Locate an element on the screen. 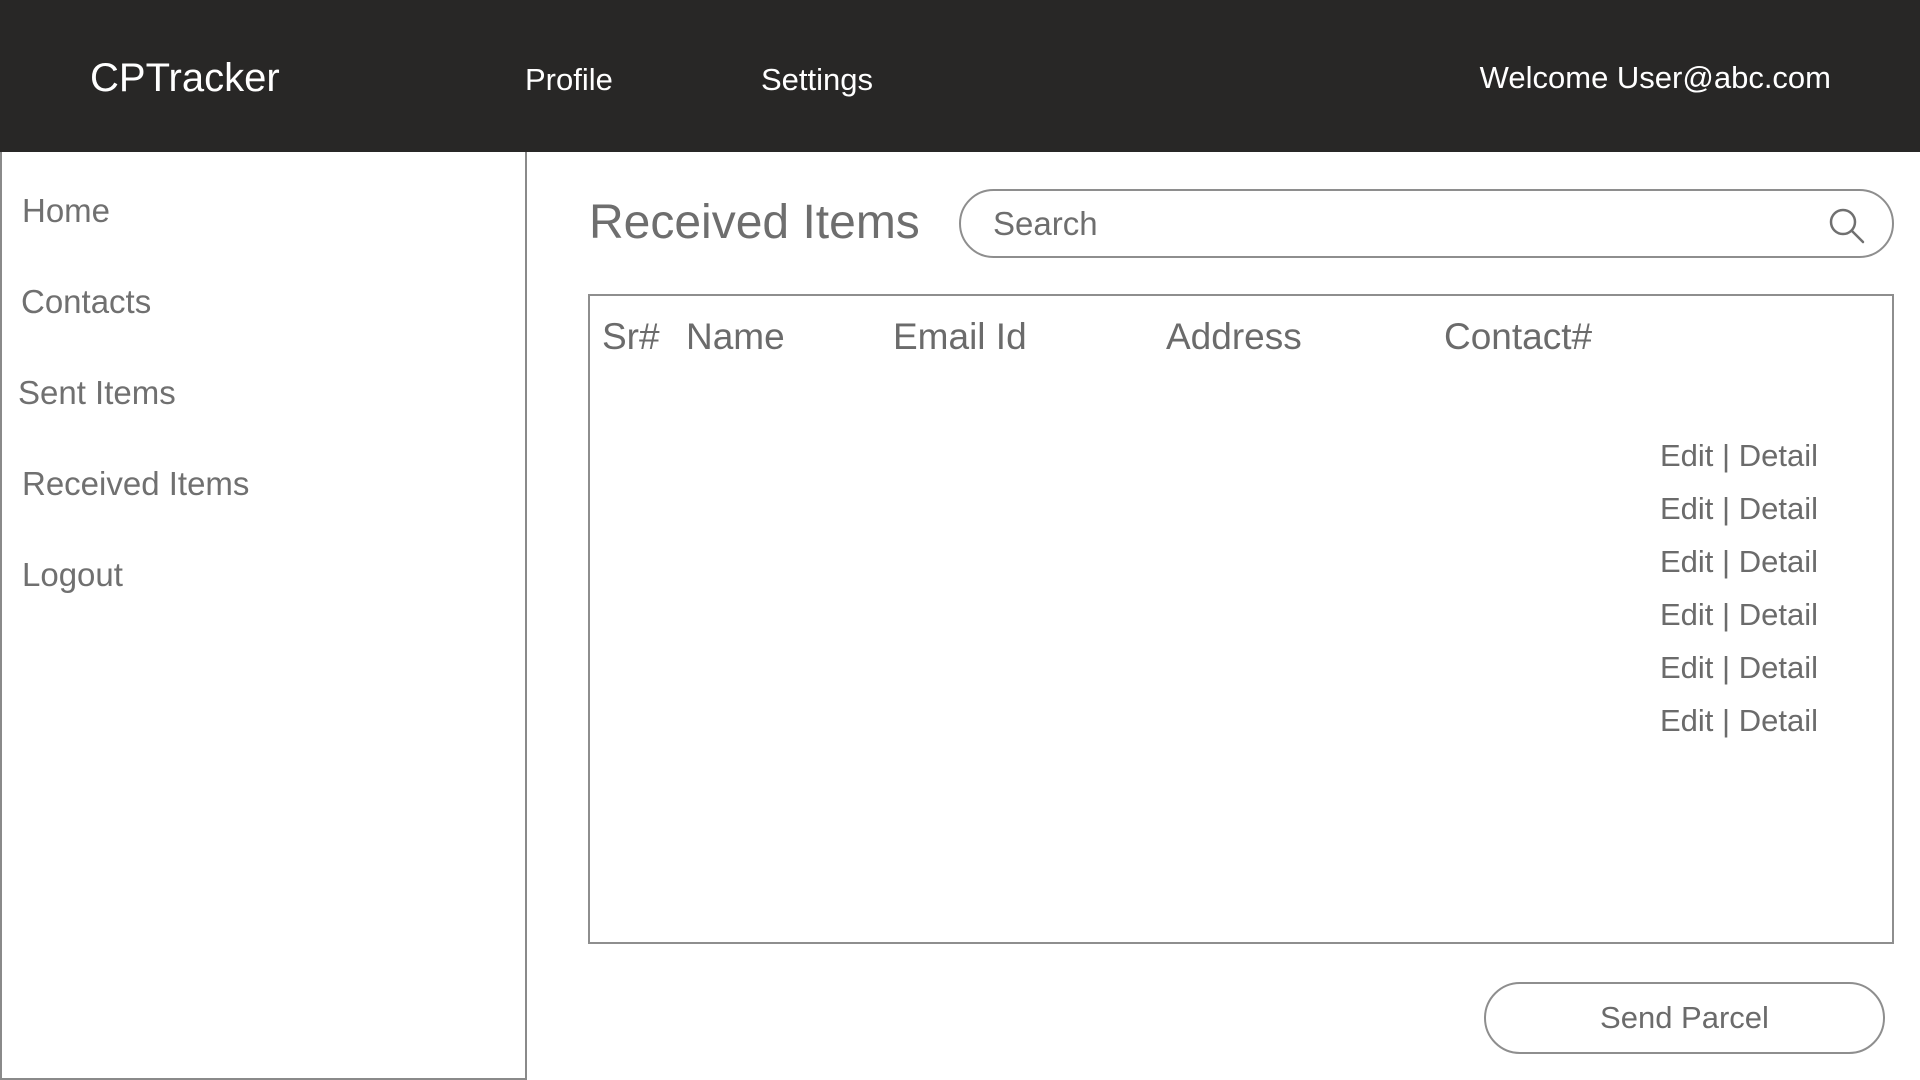 The image size is (1920, 1080). sidebar-item-home: Home is located at coordinates (66, 211).